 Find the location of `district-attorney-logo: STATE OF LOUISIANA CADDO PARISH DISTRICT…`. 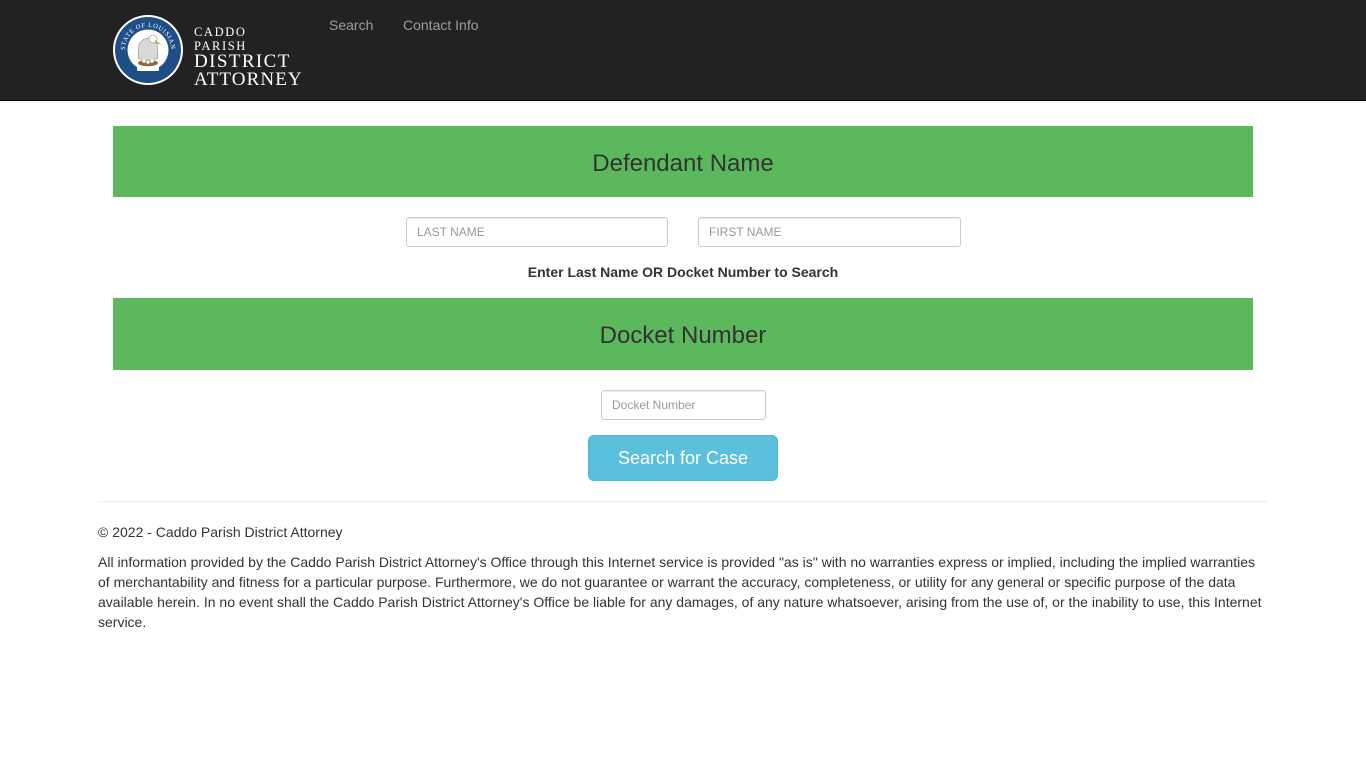

district-attorney-logo: STATE OF LOUISIANA CADDO PARISH DISTRICT… is located at coordinates (207, 51).